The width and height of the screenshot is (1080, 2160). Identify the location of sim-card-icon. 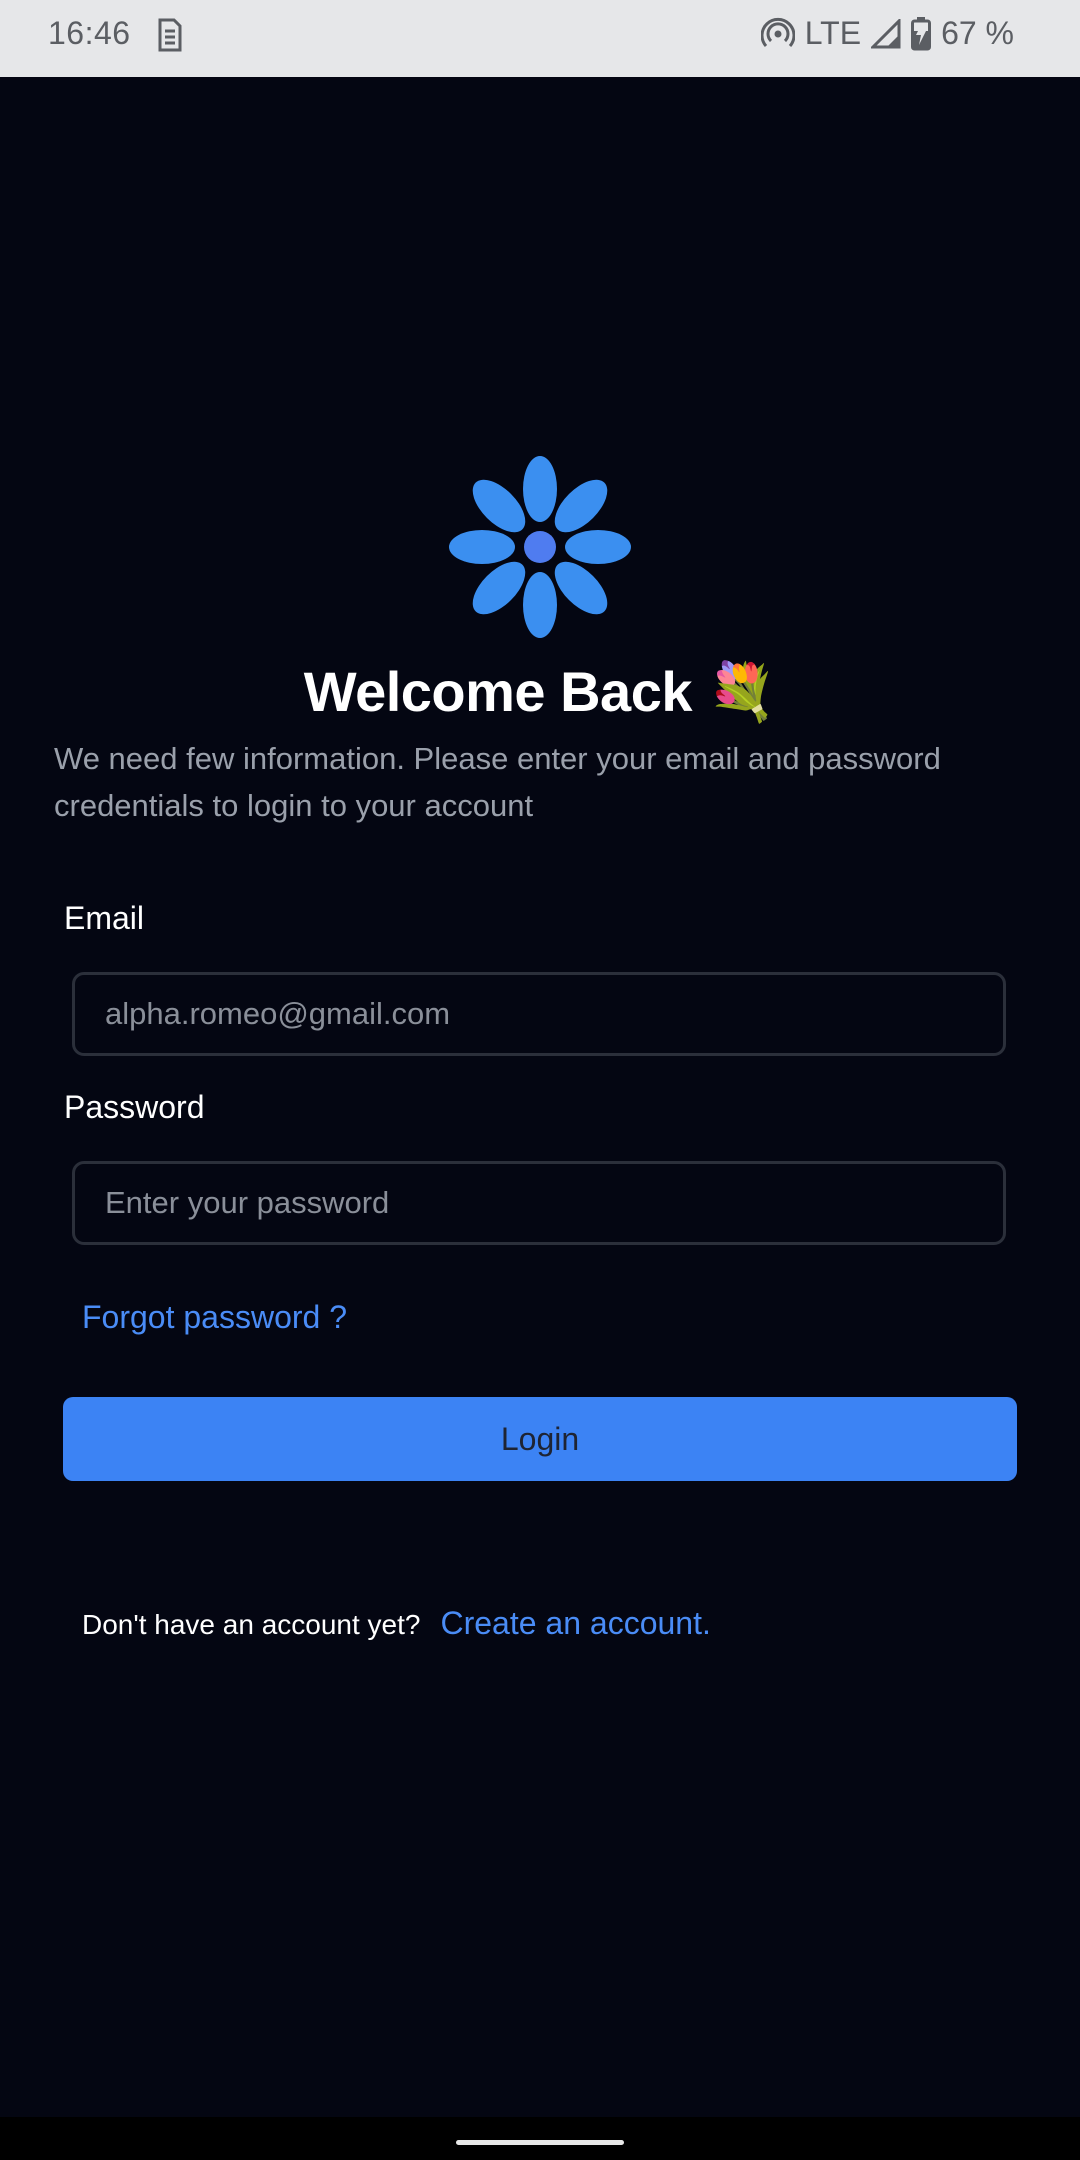
(170, 35).